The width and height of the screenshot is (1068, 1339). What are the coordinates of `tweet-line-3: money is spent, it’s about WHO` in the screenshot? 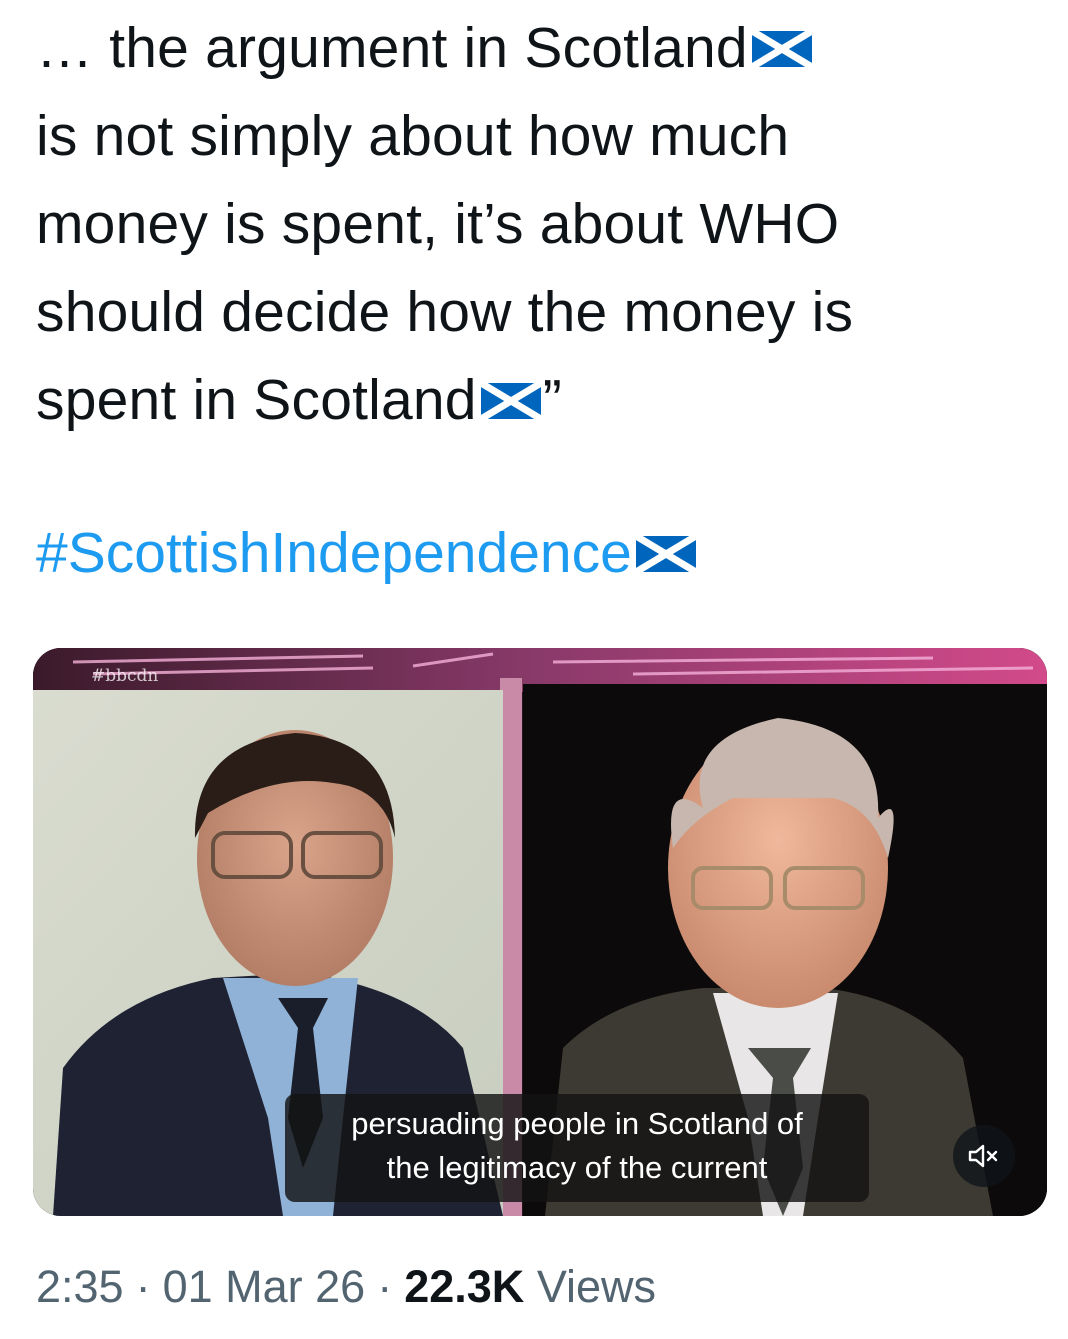 It's located at (438, 224).